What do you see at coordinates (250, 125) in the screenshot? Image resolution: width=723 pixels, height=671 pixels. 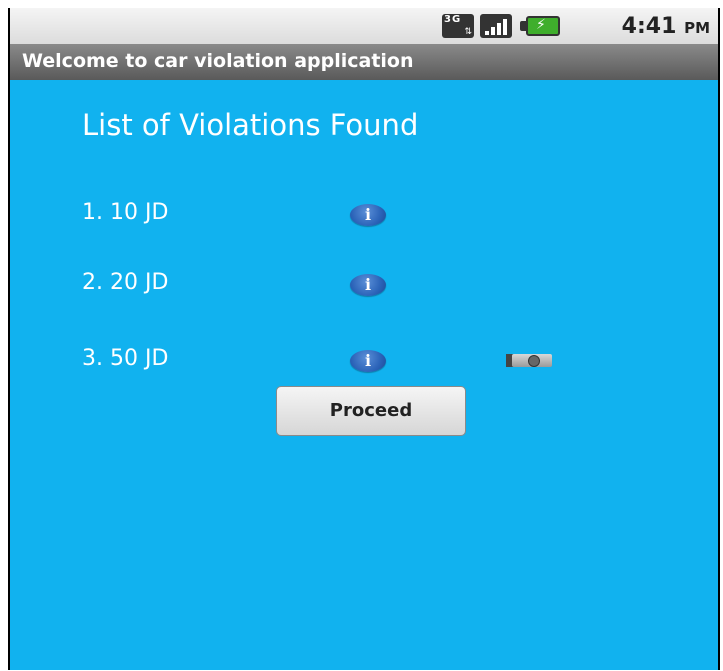 I see `page-title: List of Violations Found` at bounding box center [250, 125].